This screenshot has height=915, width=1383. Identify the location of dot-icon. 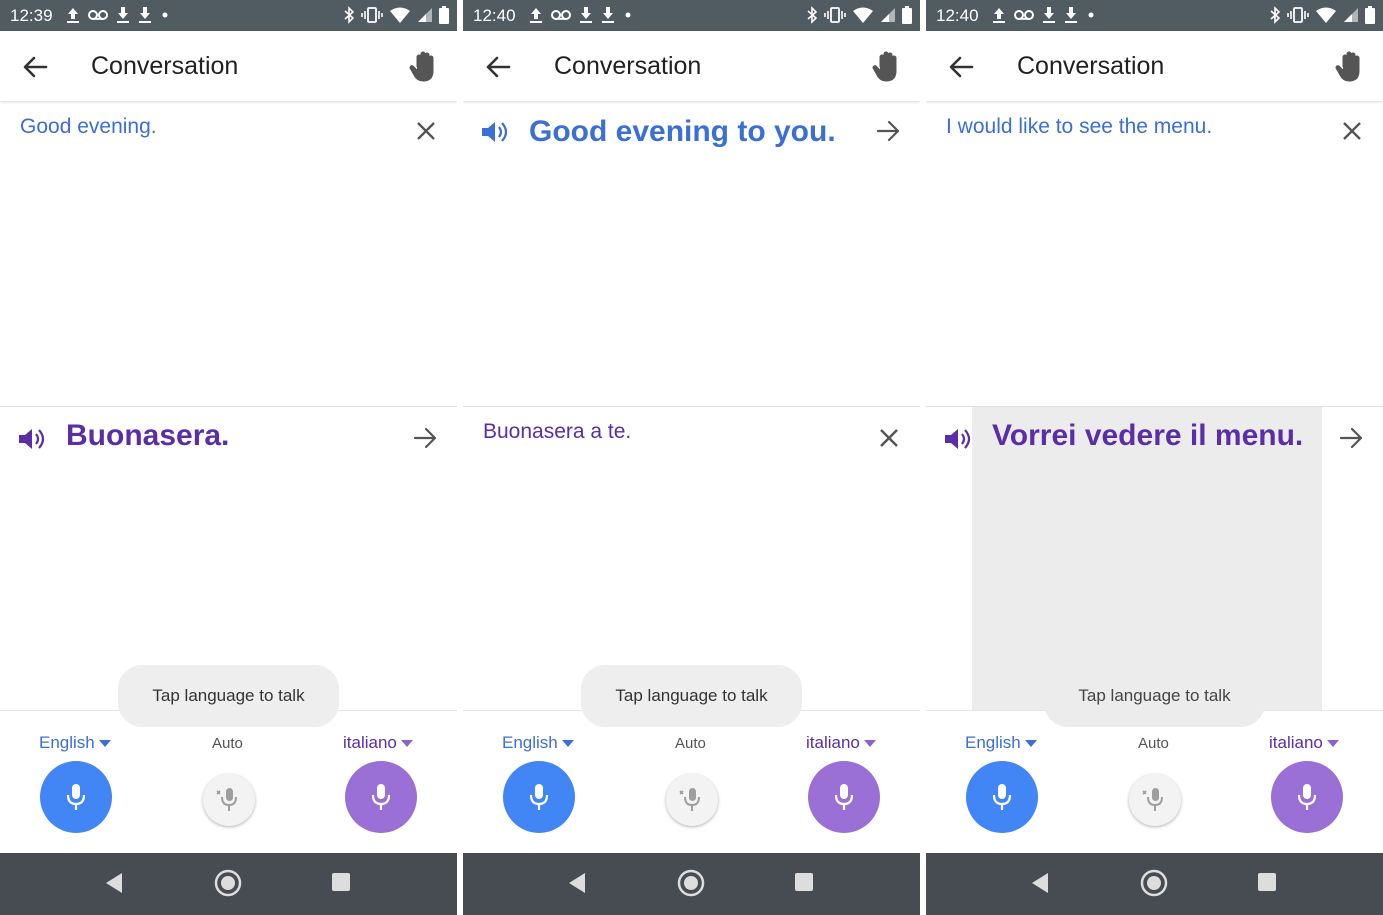
(628, 15).